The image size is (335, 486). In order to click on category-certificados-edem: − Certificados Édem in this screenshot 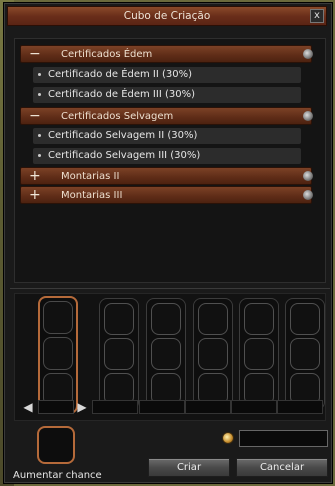, I will do `click(166, 54)`.